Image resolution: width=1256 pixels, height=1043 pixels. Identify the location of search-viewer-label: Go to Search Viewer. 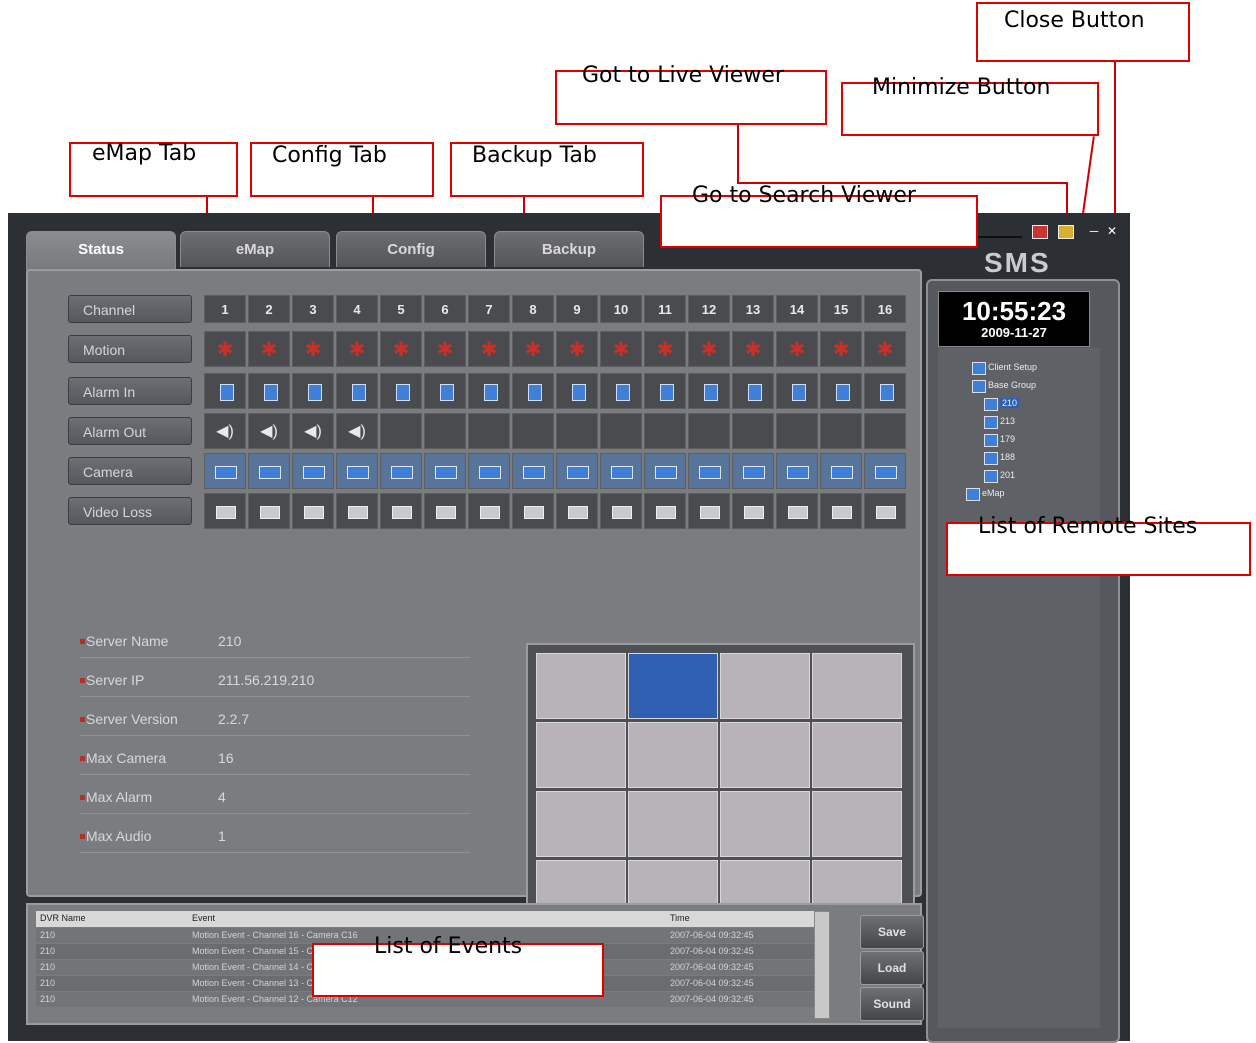
(804, 195).